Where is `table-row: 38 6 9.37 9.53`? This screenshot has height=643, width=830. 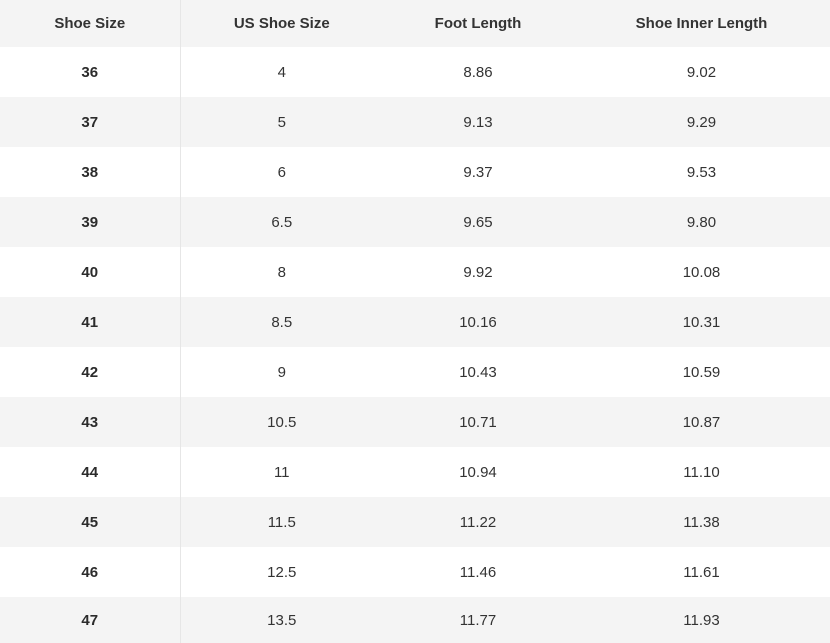
table-row: 38 6 9.37 9.53 is located at coordinates (415, 172).